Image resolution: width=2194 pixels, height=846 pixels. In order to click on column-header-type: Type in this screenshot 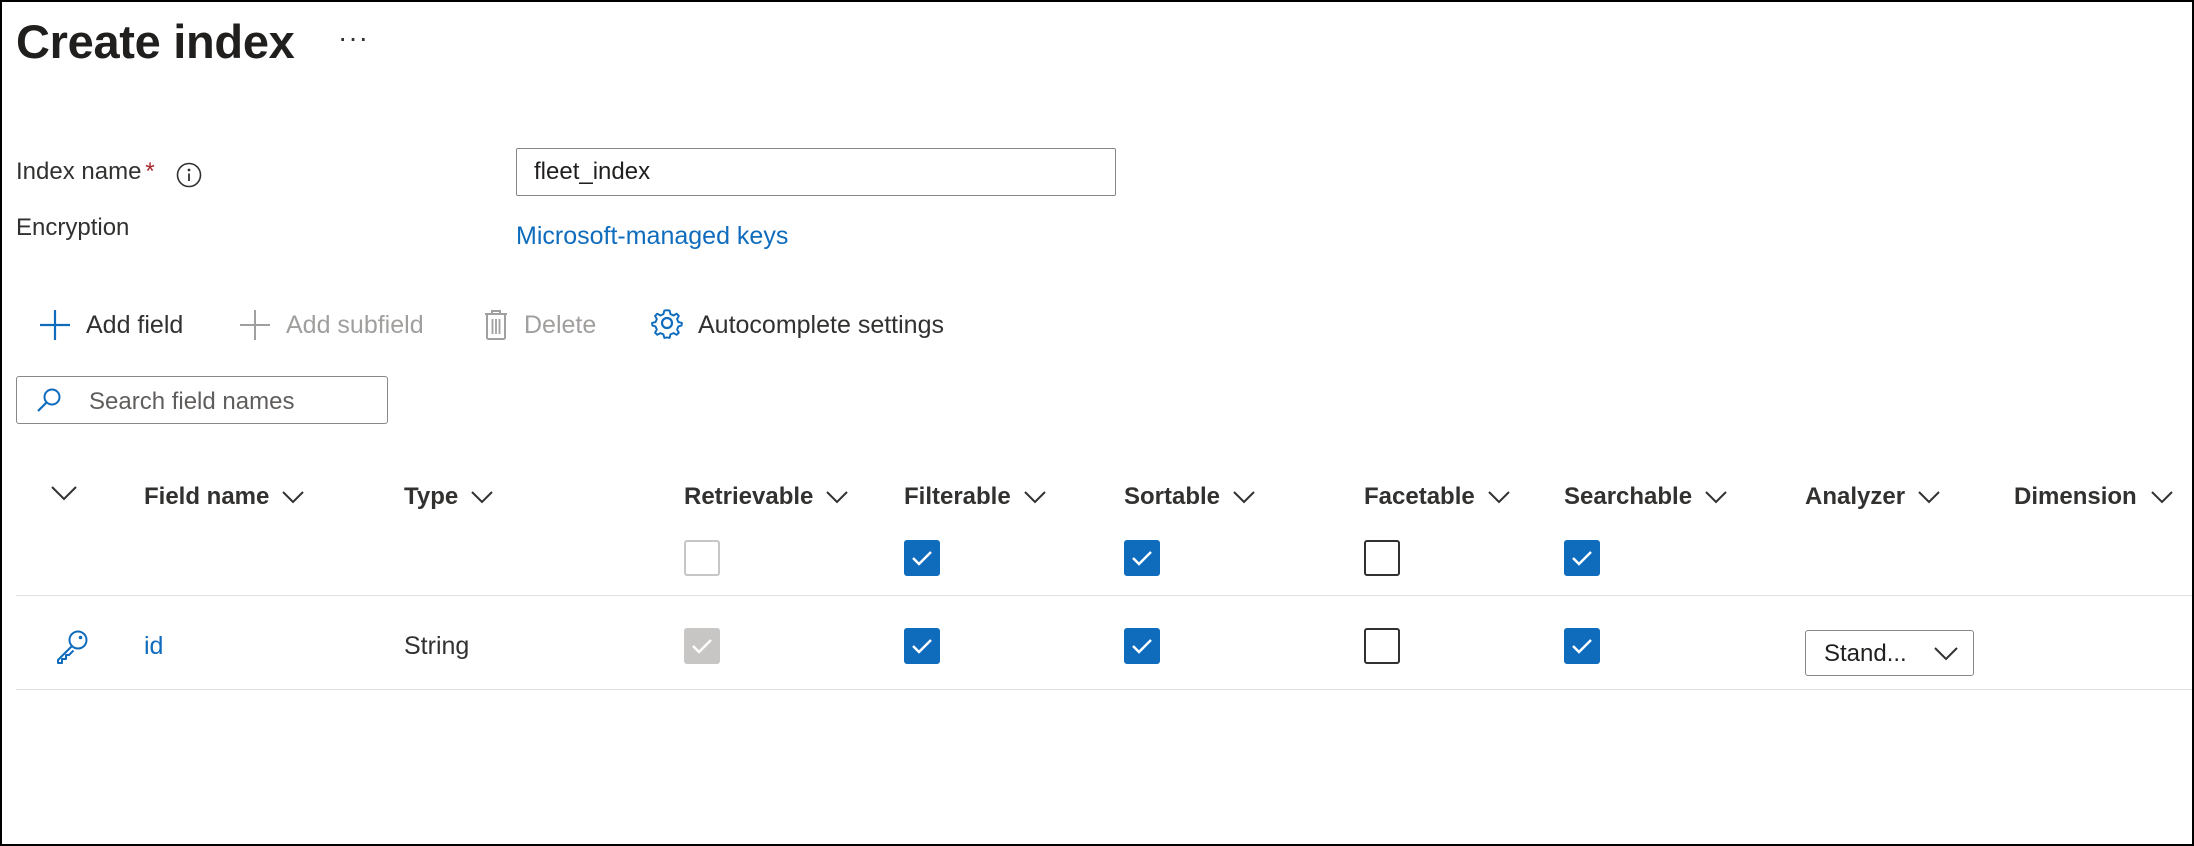, I will do `click(449, 497)`.